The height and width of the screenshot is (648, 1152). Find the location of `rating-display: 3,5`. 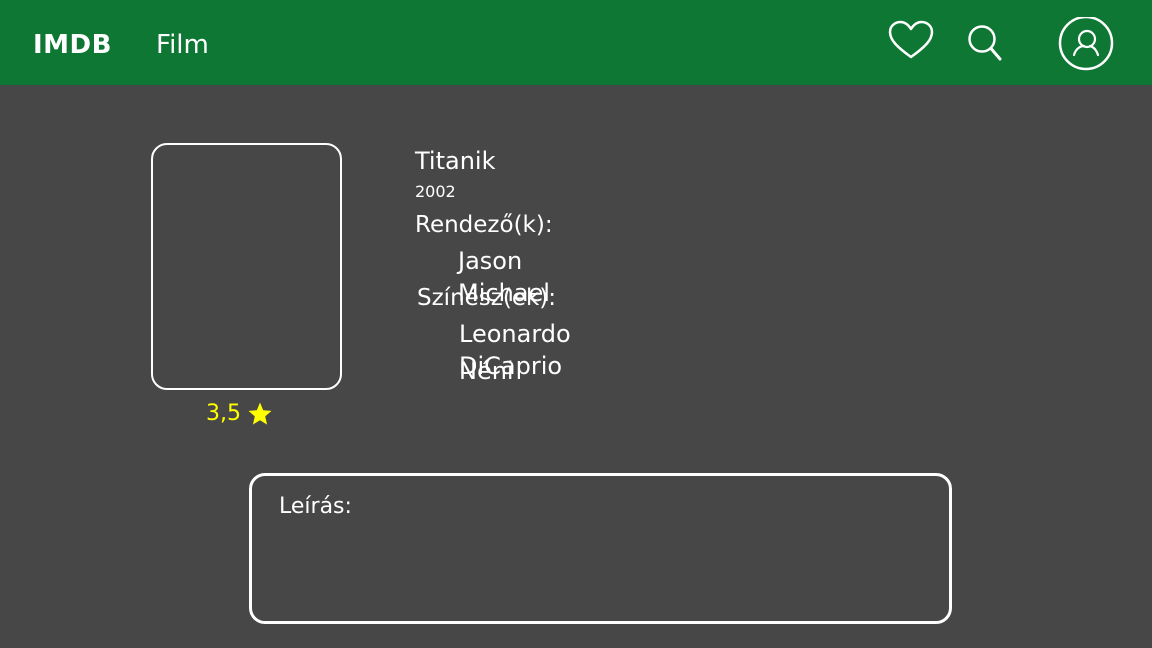

rating-display: 3,5 is located at coordinates (239, 414).